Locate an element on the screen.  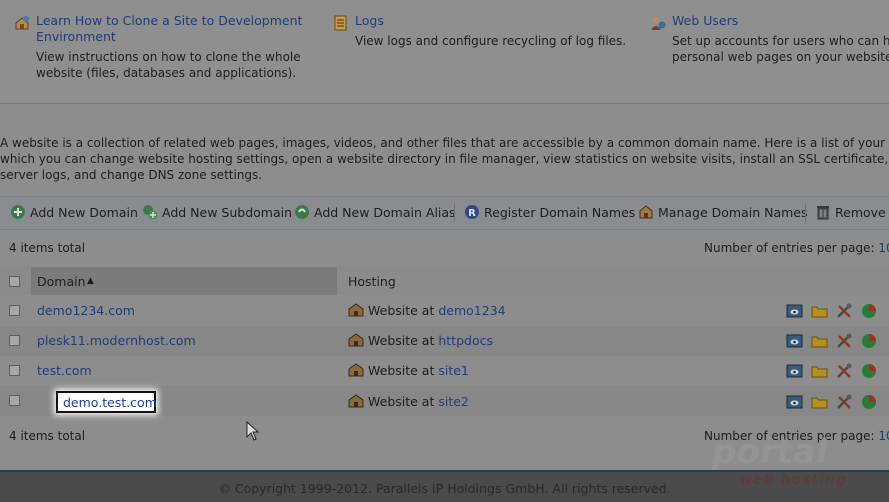
domain-link: test.com is located at coordinates (64, 370).